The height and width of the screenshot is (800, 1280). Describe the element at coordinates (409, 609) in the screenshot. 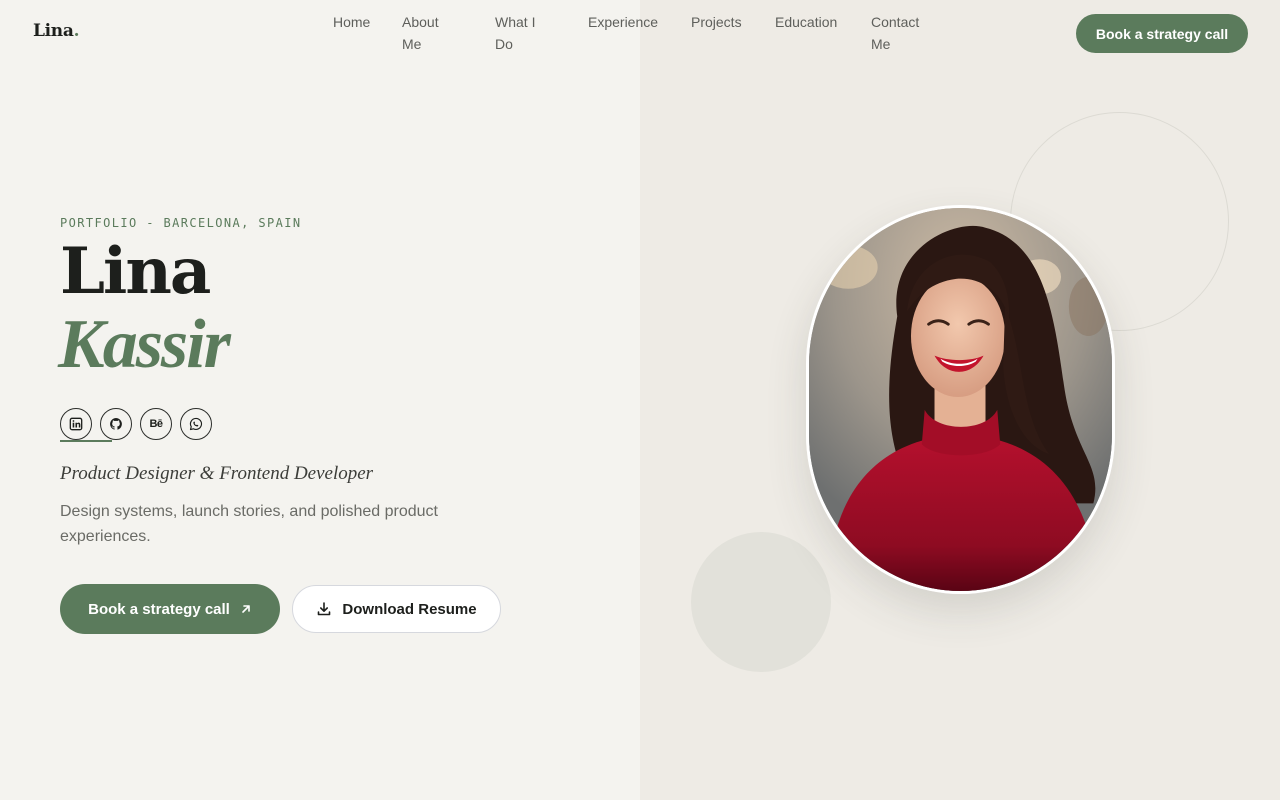

I see `download-resume-label: Download Resume` at that location.